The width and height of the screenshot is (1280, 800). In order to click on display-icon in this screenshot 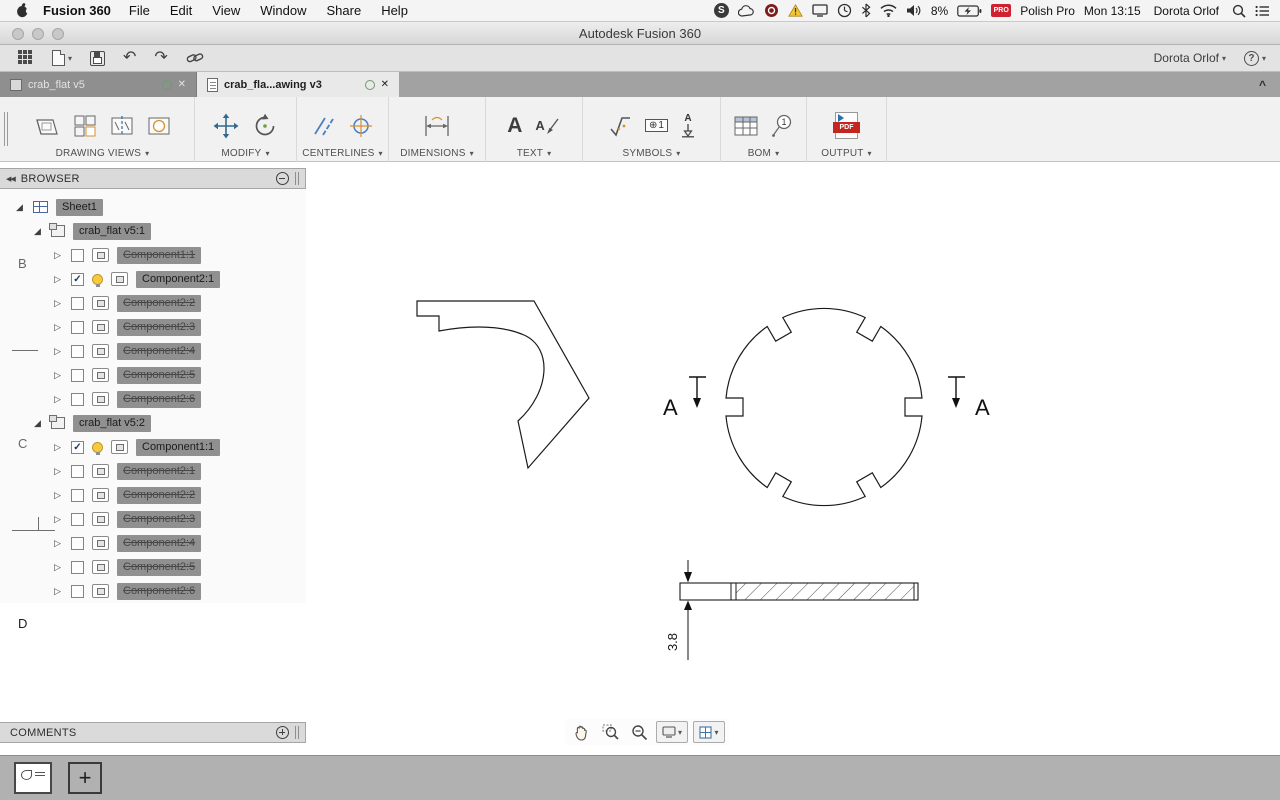, I will do `click(820, 10)`.